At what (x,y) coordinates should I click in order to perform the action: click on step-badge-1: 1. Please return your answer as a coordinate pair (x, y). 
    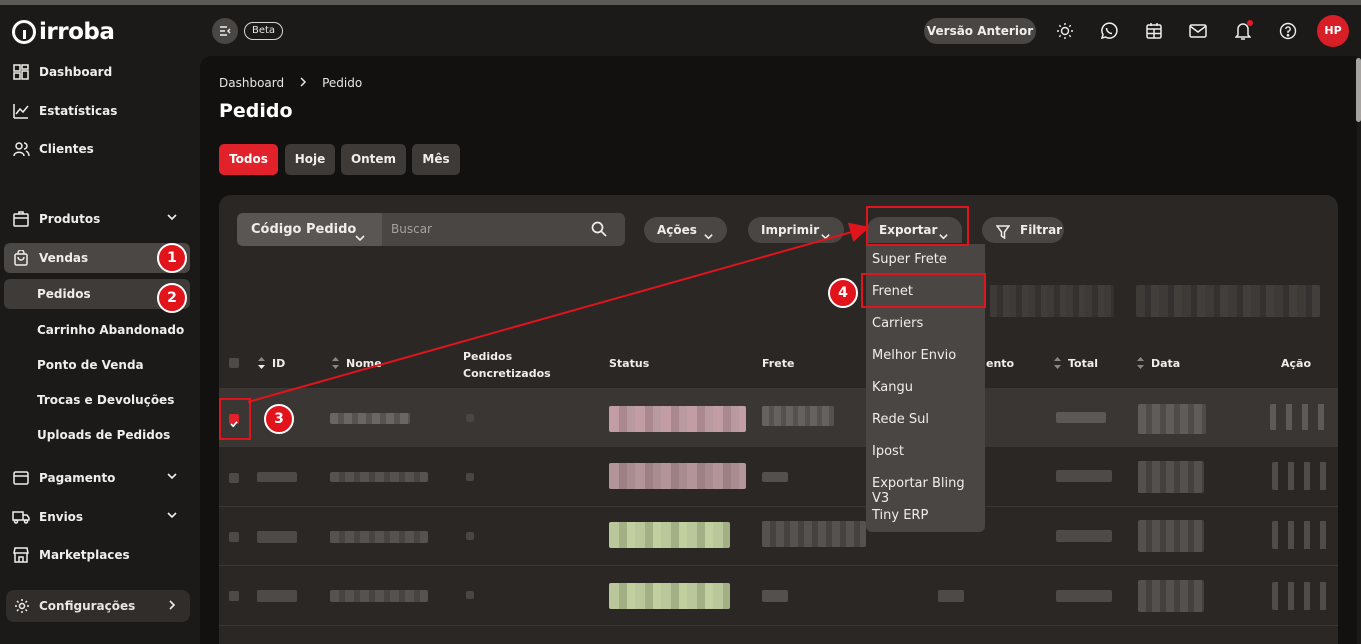
    Looking at the image, I should click on (172, 258).